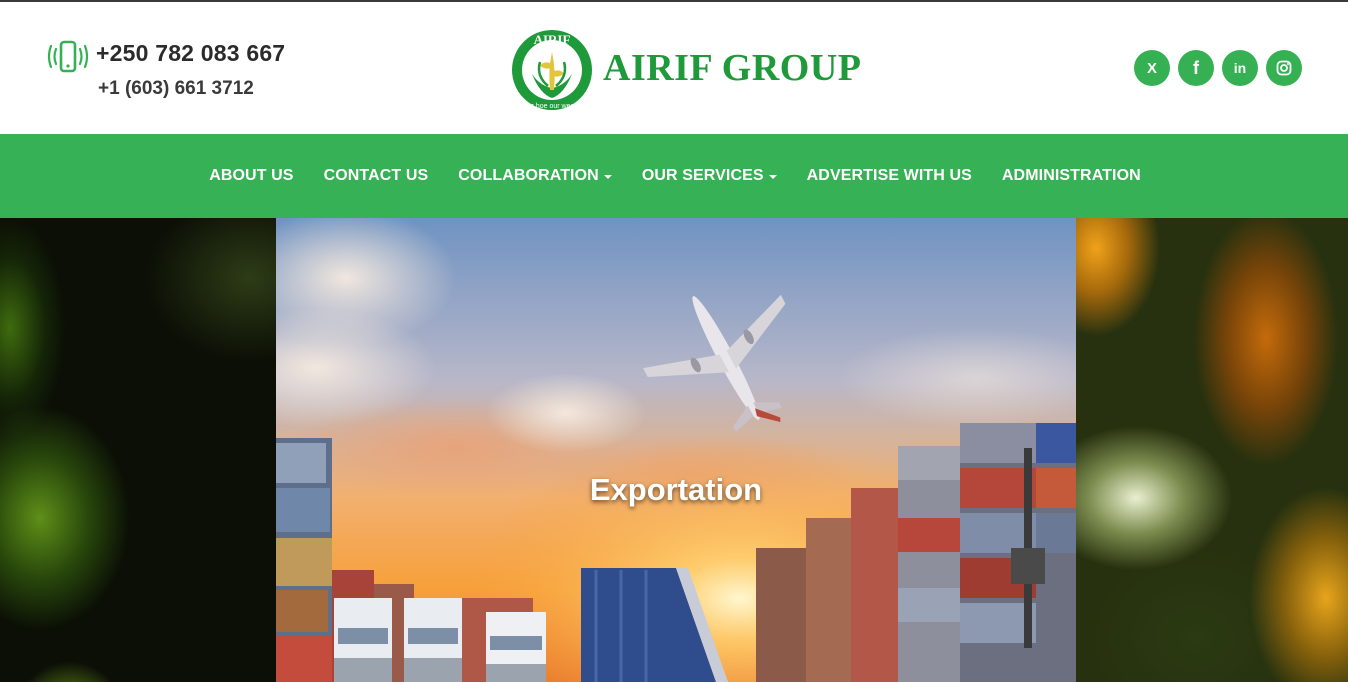 Image resolution: width=1348 pixels, height=682 pixels. What do you see at coordinates (676, 489) in the screenshot?
I see `slide-caption: Exportation` at bounding box center [676, 489].